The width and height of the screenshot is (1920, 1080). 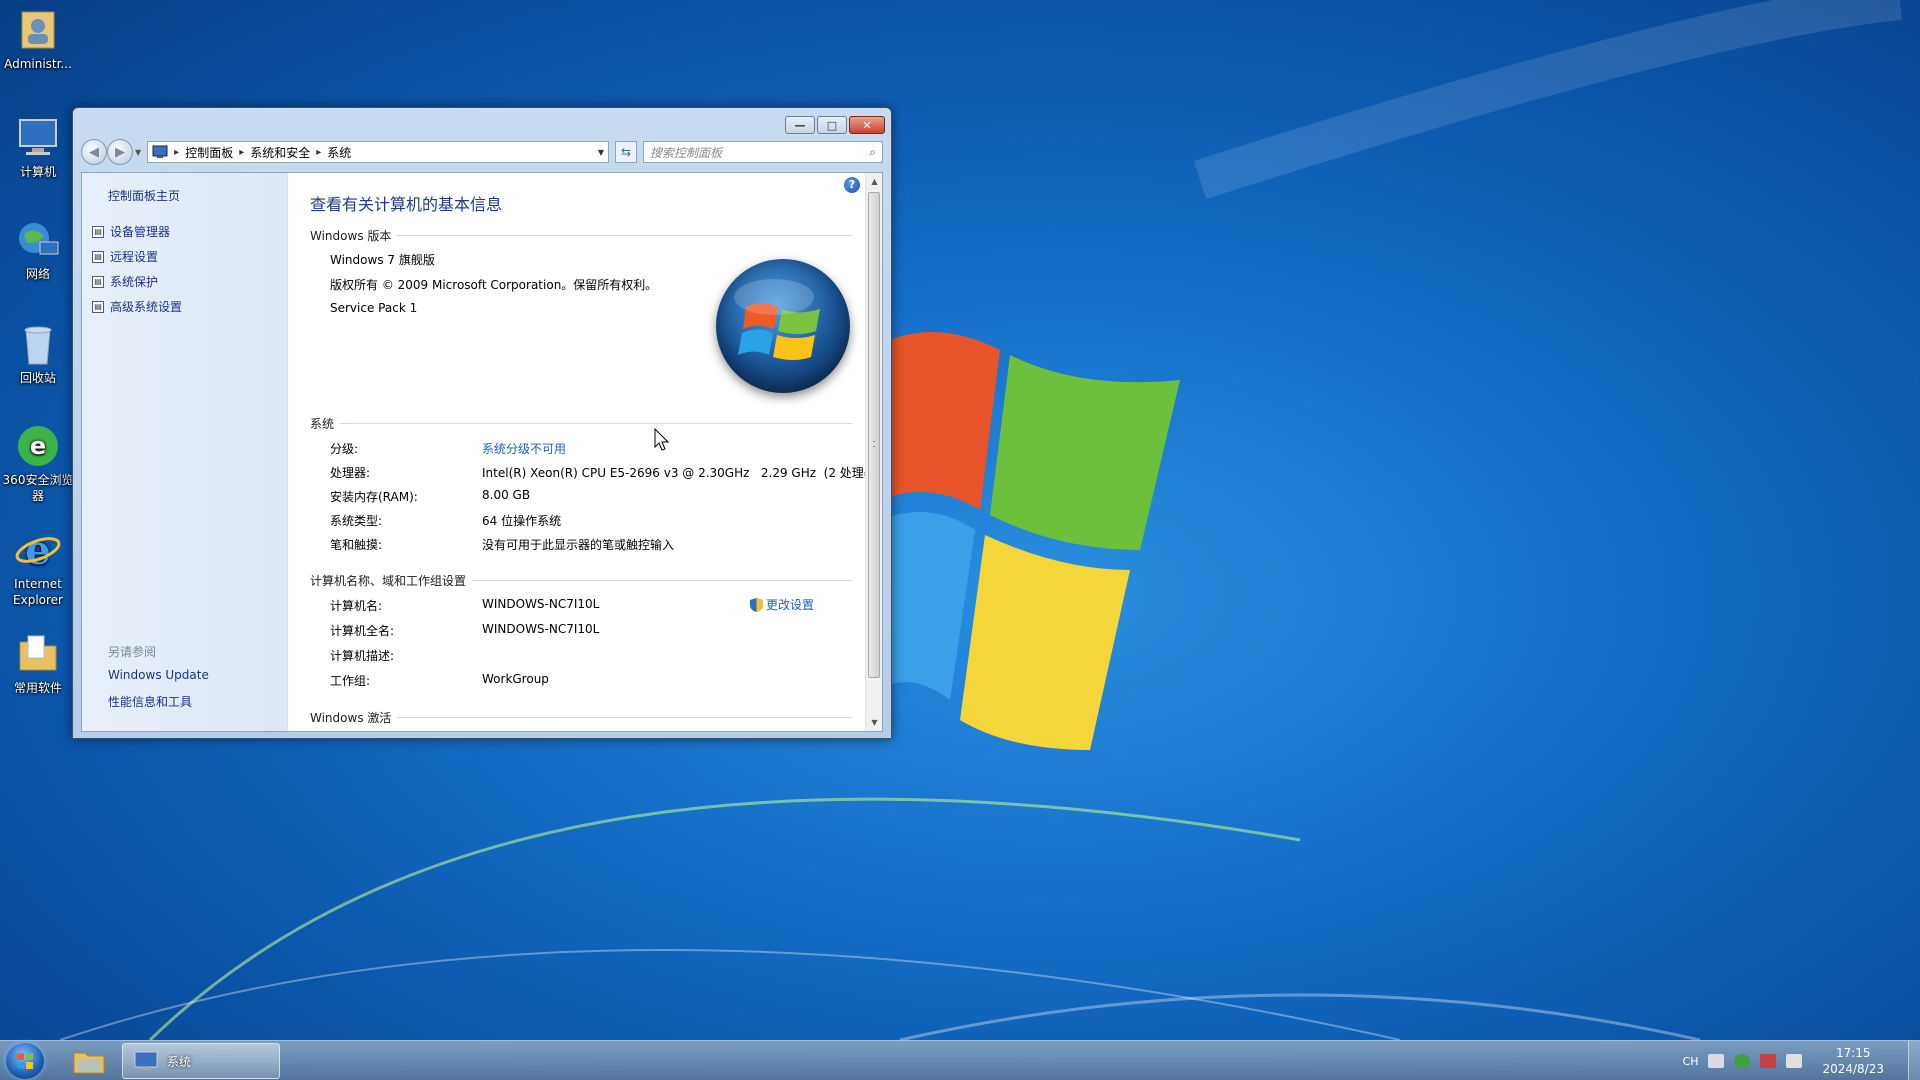 I want to click on windows-start-icon, so click(x=25, y=1061).